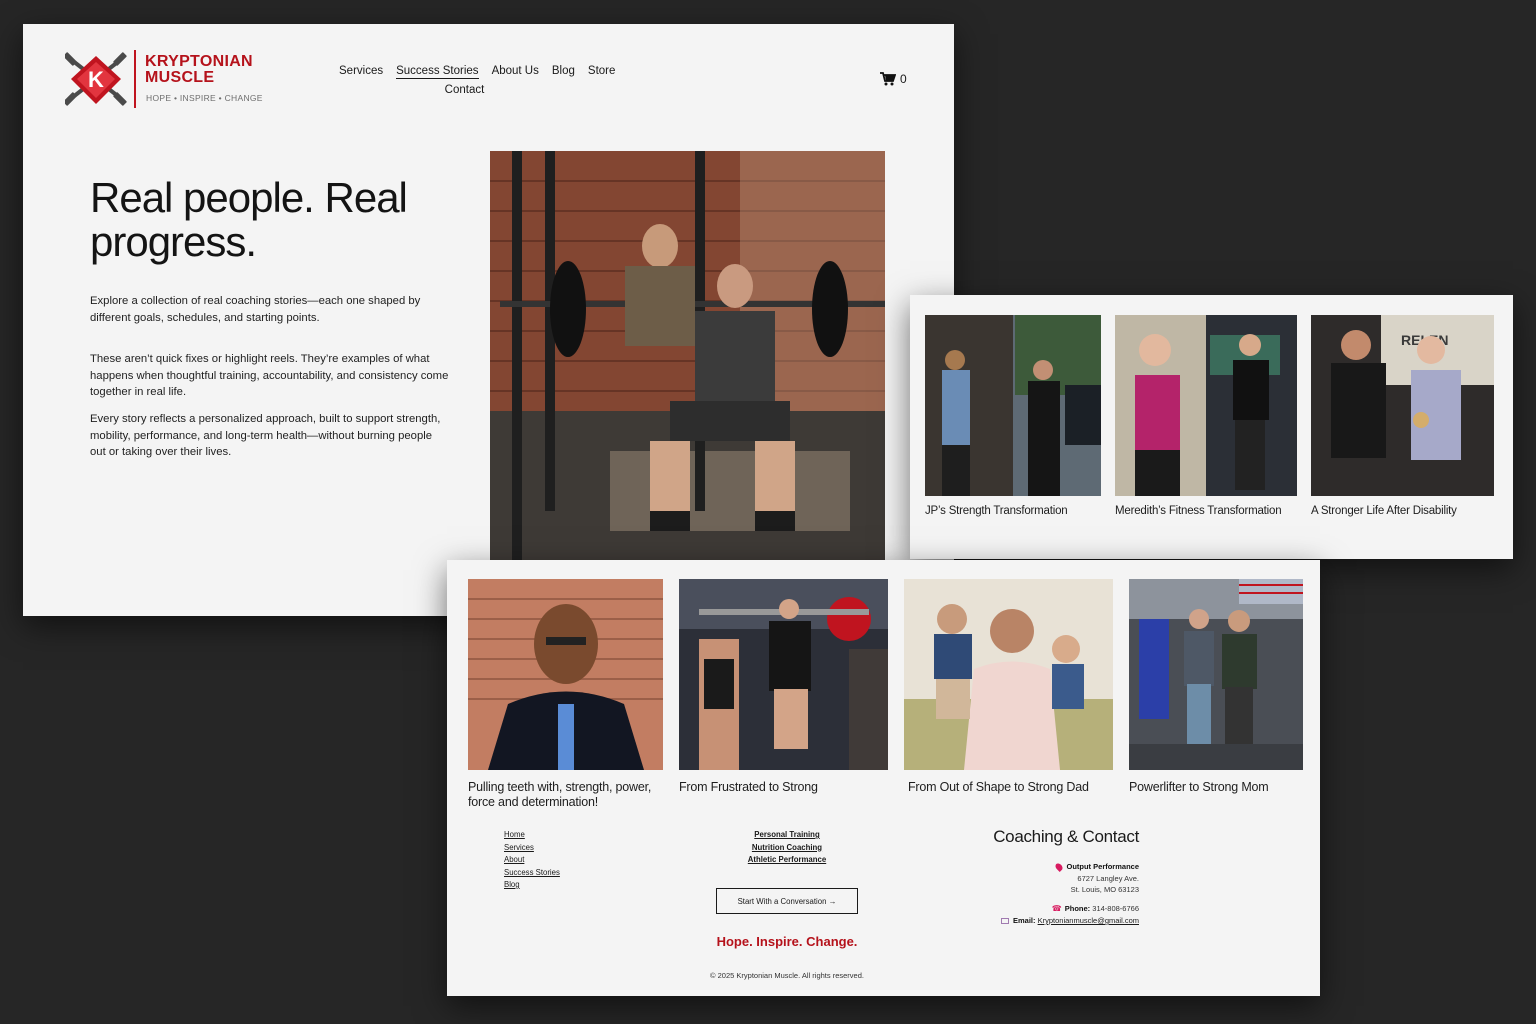 Image resolution: width=1536 pixels, height=1024 pixels. I want to click on contact-email: Email: Kryptonianmuscle@gmail.com, so click(1043, 921).